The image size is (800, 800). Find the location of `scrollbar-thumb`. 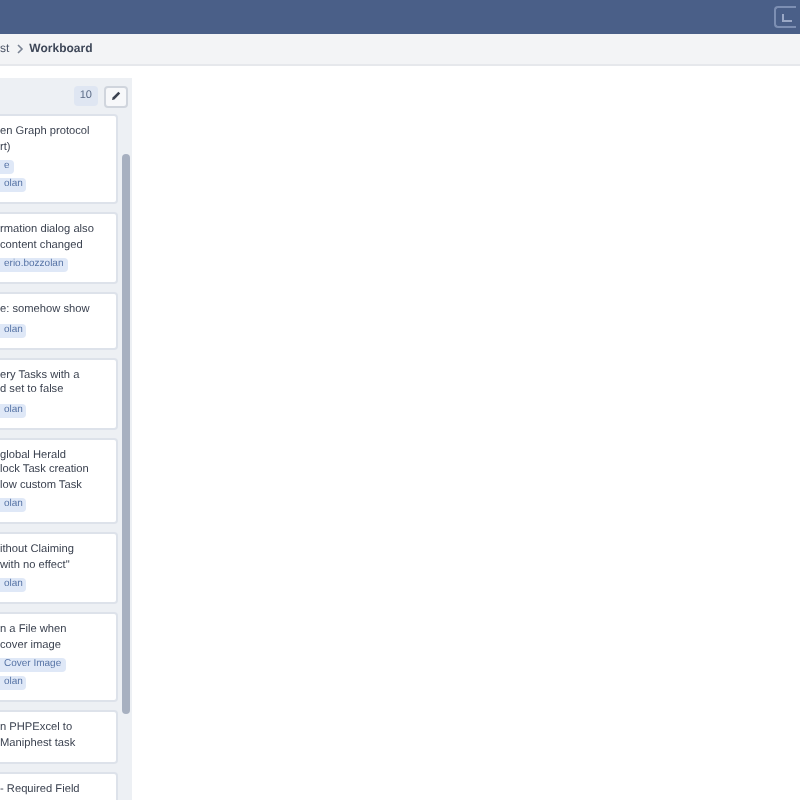

scrollbar-thumb is located at coordinates (126, 434).